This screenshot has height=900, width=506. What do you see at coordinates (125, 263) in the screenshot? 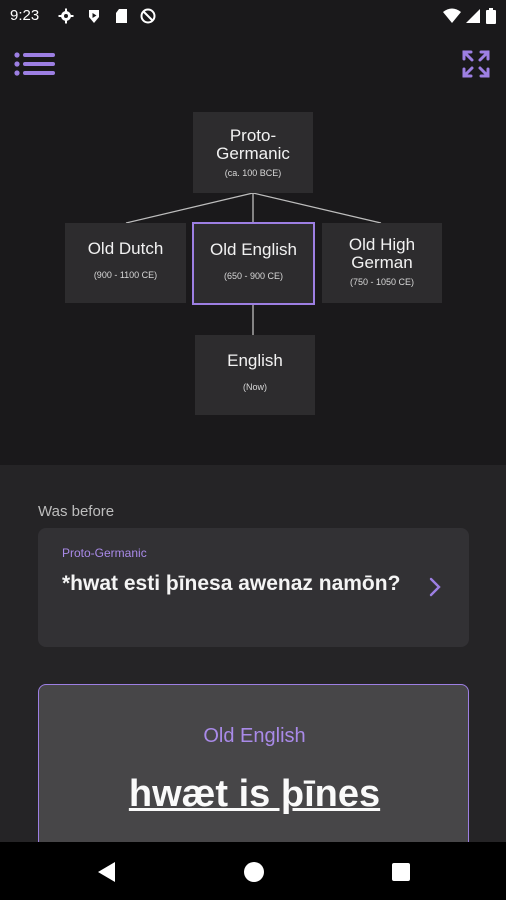
I see `tree-node-old-dutch: Old Dutch (900 - 1100 CE)` at bounding box center [125, 263].